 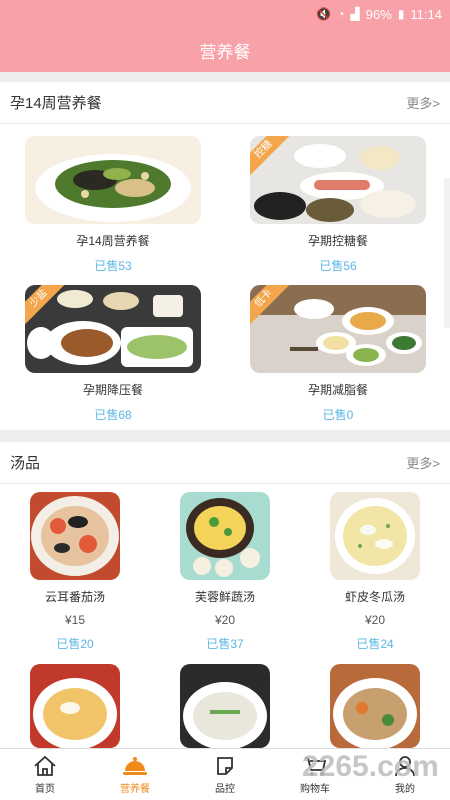 What do you see at coordinates (25, 463) in the screenshot?
I see `section-title: 汤品` at bounding box center [25, 463].